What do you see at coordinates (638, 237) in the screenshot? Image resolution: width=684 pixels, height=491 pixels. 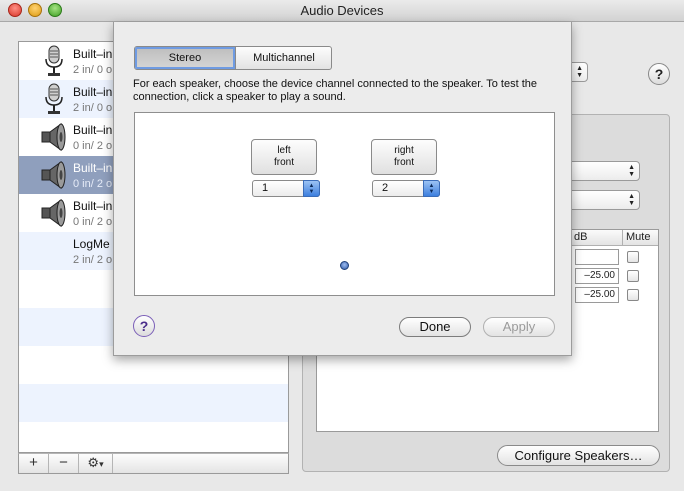 I see `column-header-mute: Mute` at bounding box center [638, 237].